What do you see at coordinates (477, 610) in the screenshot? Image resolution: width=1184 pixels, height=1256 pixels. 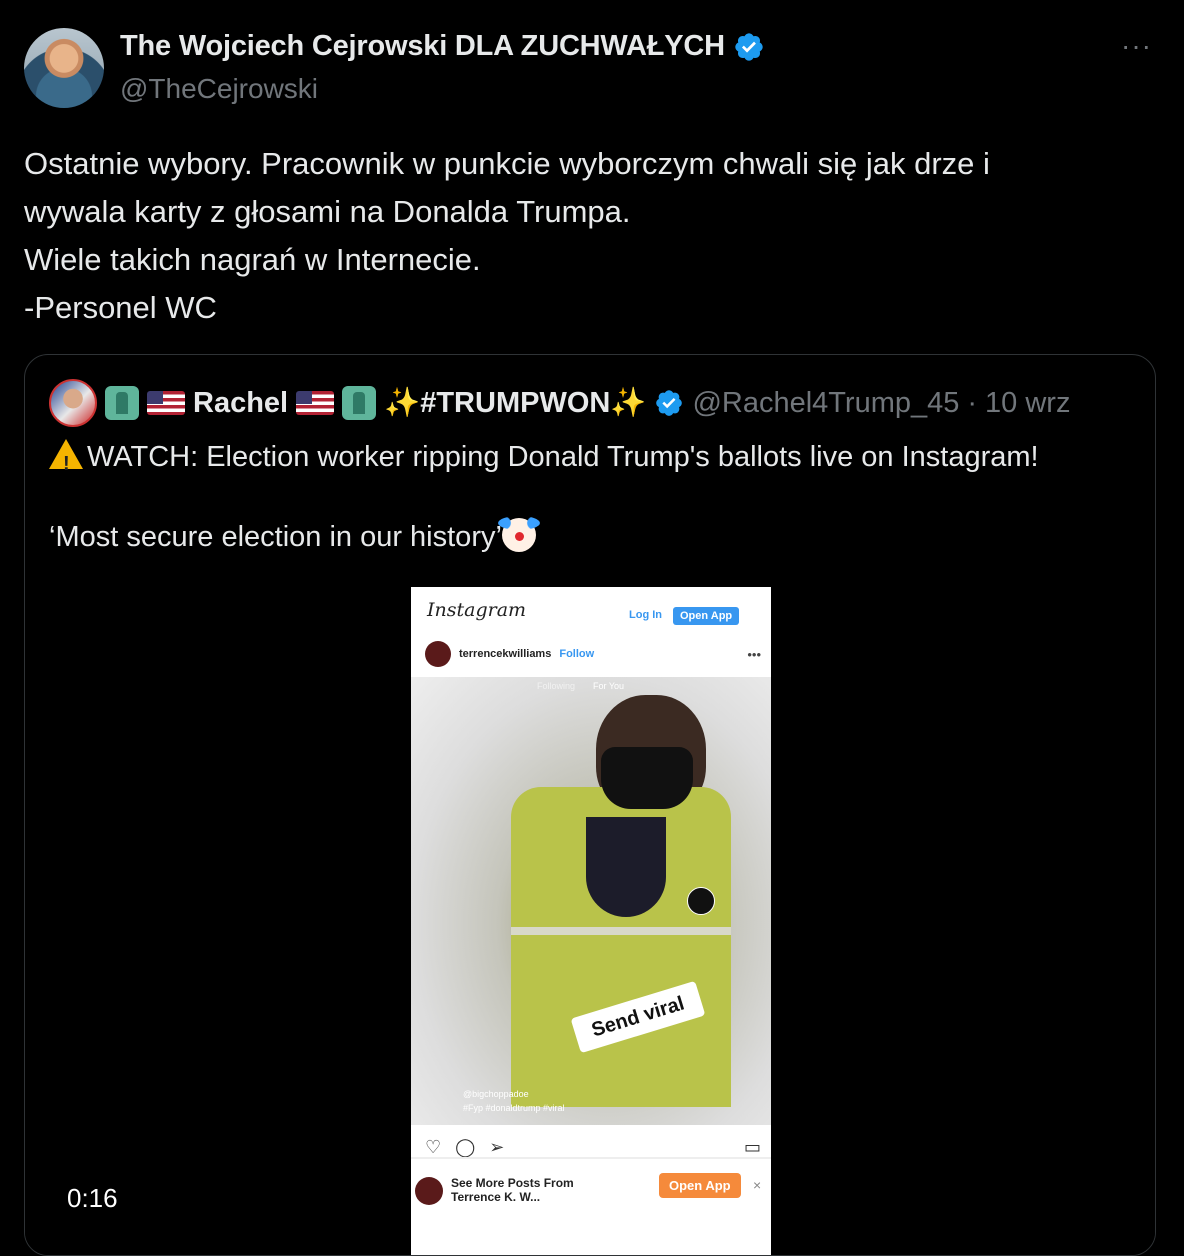 I see `instagram-logo: Instagram` at bounding box center [477, 610].